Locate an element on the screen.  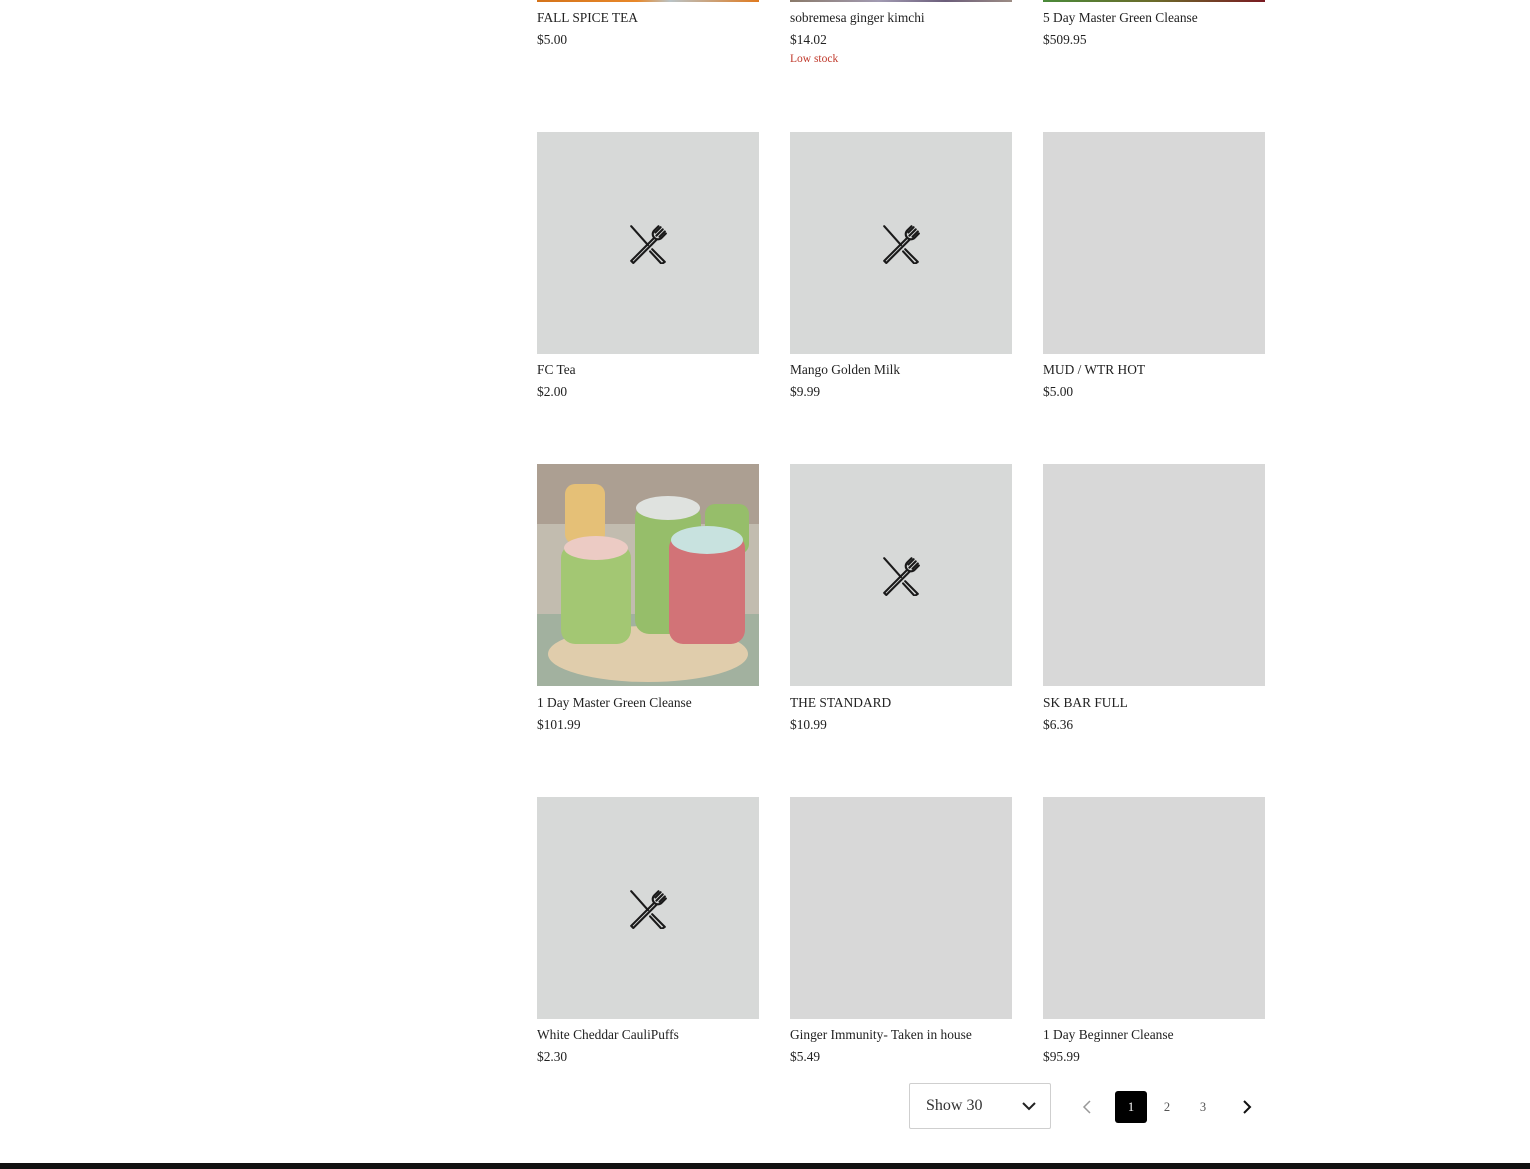
product-name: THE STANDARD is located at coordinates (840, 703).